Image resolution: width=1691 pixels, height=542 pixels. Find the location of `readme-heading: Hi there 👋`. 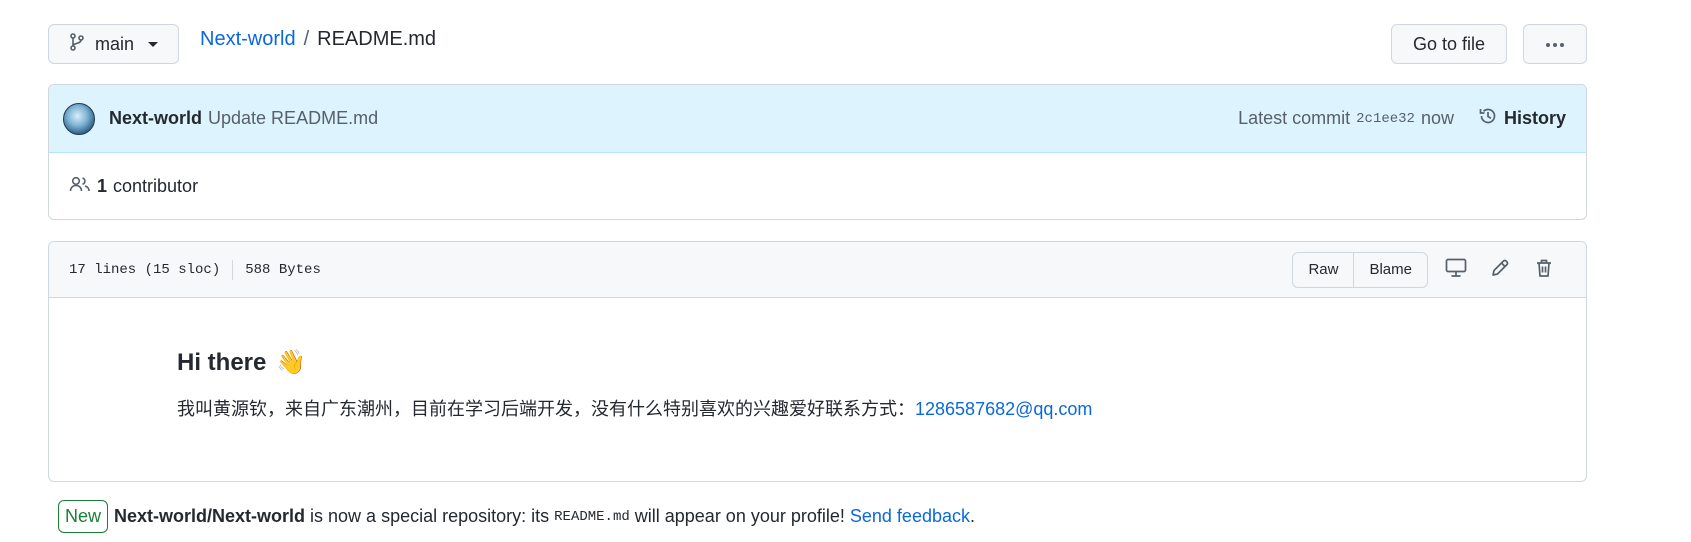

readme-heading: Hi there 👋 is located at coordinates (881, 362).